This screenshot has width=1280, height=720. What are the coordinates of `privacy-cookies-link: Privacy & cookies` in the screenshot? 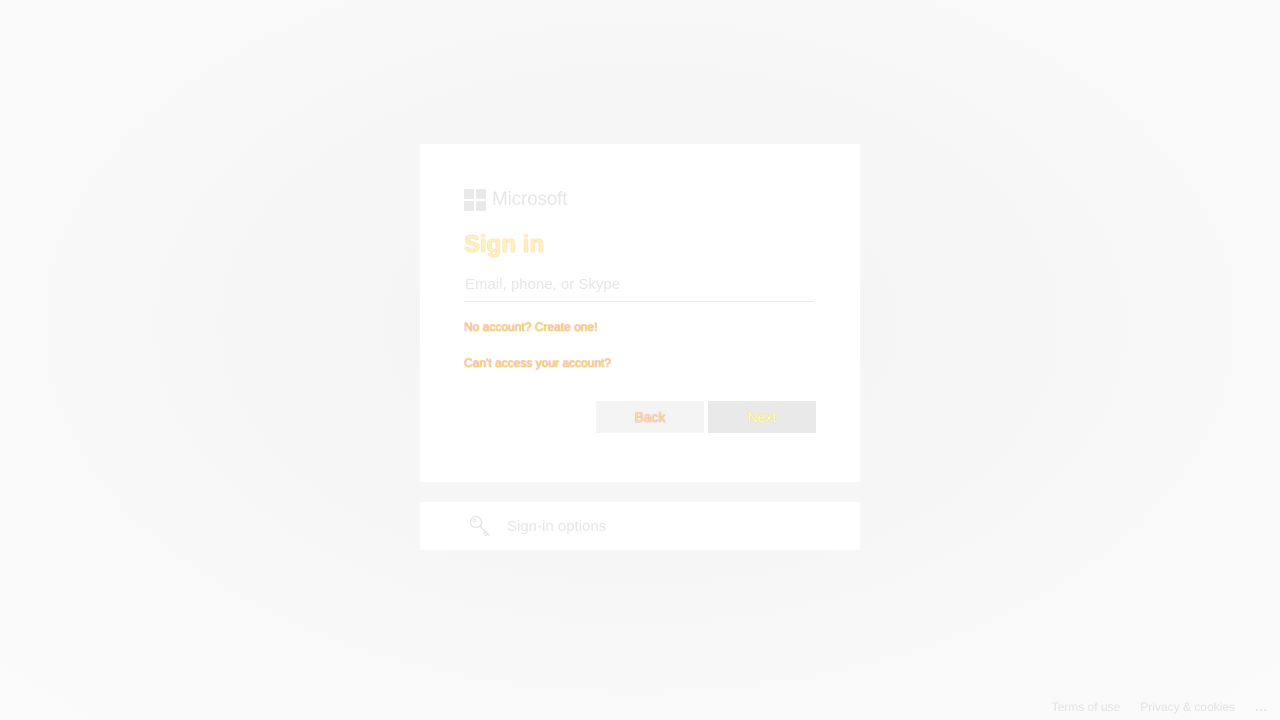 It's located at (1187, 707).